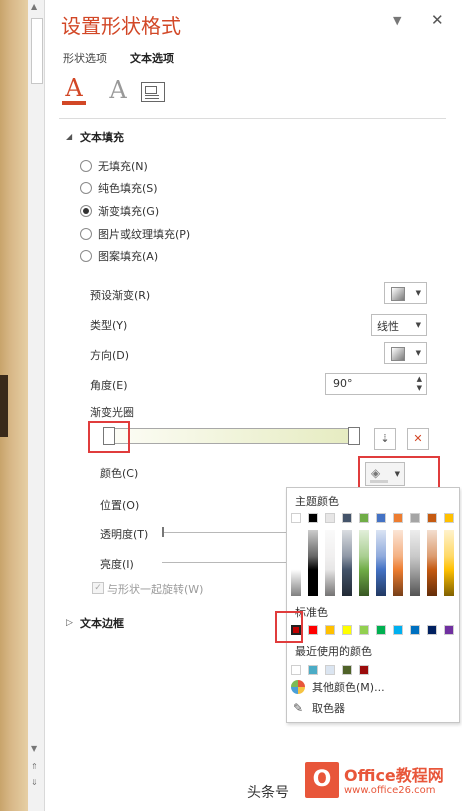 This screenshot has width=462, height=811. I want to click on eyedropper-item: ✎ 取色器, so click(318, 708).